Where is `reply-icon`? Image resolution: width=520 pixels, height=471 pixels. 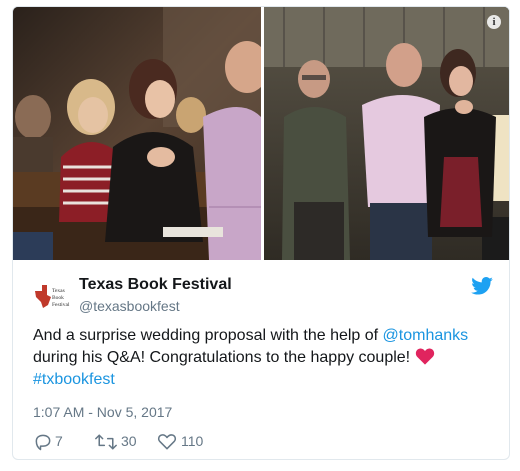
reply-icon is located at coordinates (43, 442).